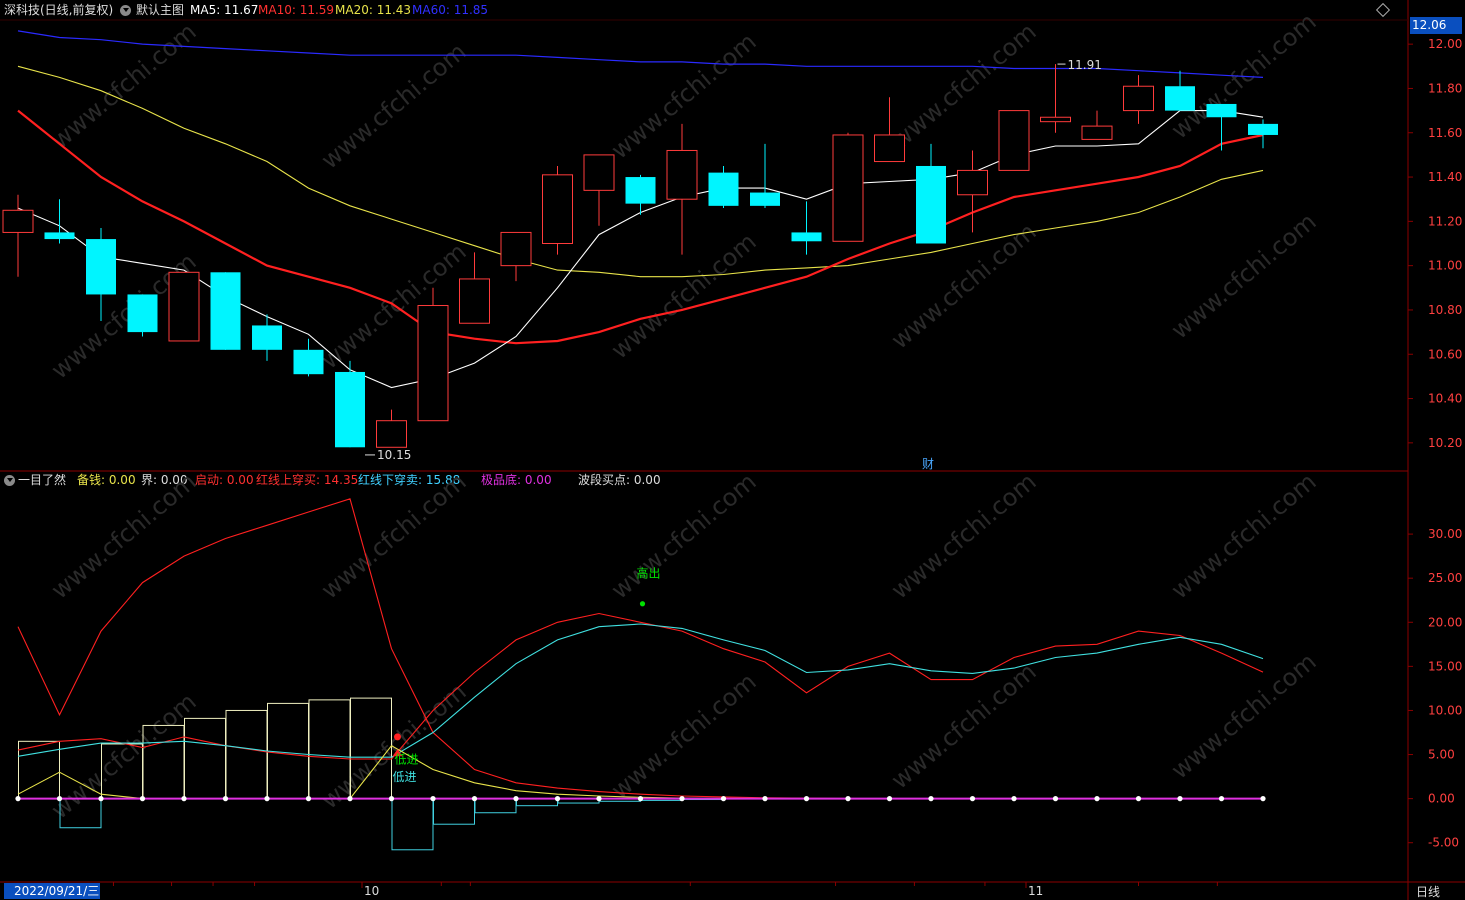 Image resolution: width=1465 pixels, height=900 pixels. I want to click on price-axis-label: 12.00, so click(1445, 44).